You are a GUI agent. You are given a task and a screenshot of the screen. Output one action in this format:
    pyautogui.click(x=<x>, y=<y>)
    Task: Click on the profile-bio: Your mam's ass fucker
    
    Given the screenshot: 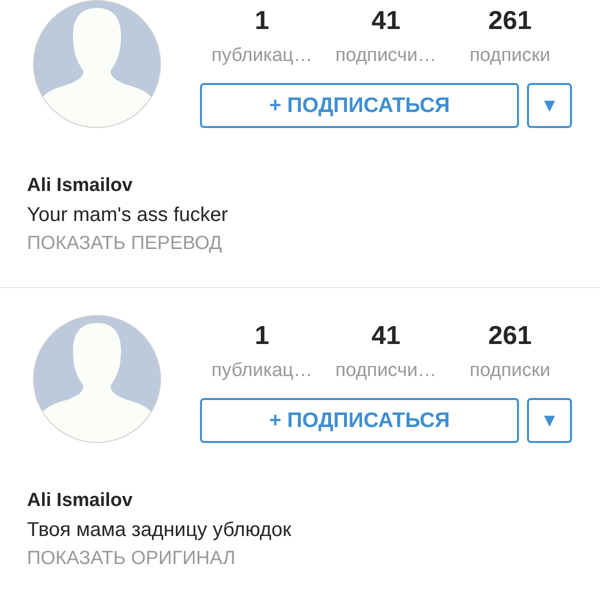 What is the action you would take?
    pyautogui.click(x=127, y=215)
    